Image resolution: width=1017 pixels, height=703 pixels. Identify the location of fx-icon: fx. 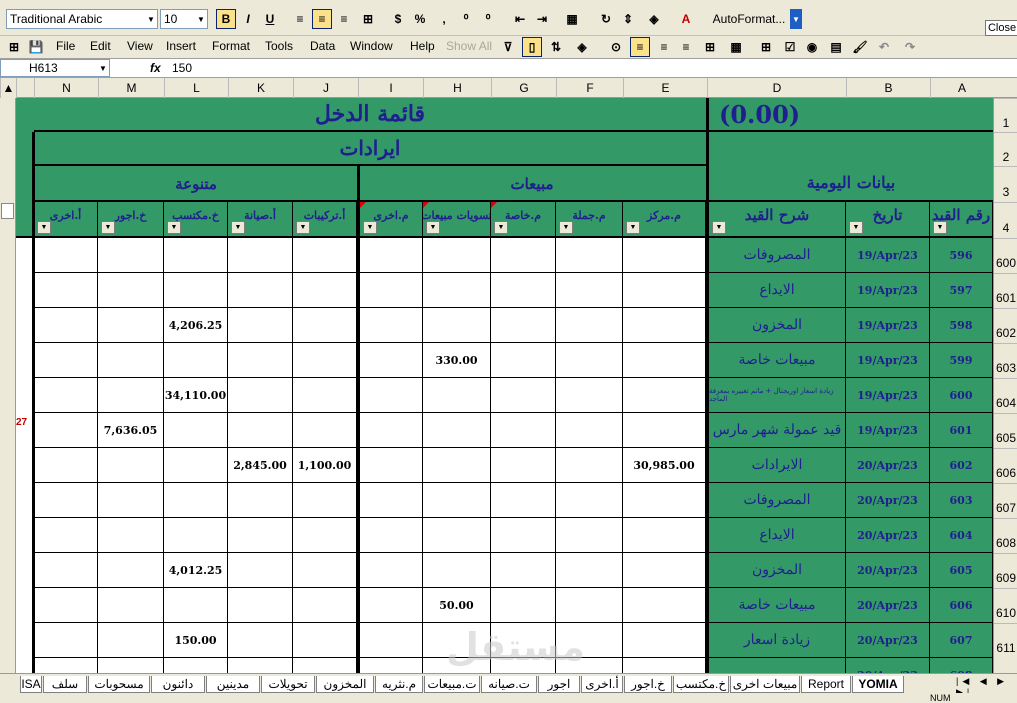
(155, 68).